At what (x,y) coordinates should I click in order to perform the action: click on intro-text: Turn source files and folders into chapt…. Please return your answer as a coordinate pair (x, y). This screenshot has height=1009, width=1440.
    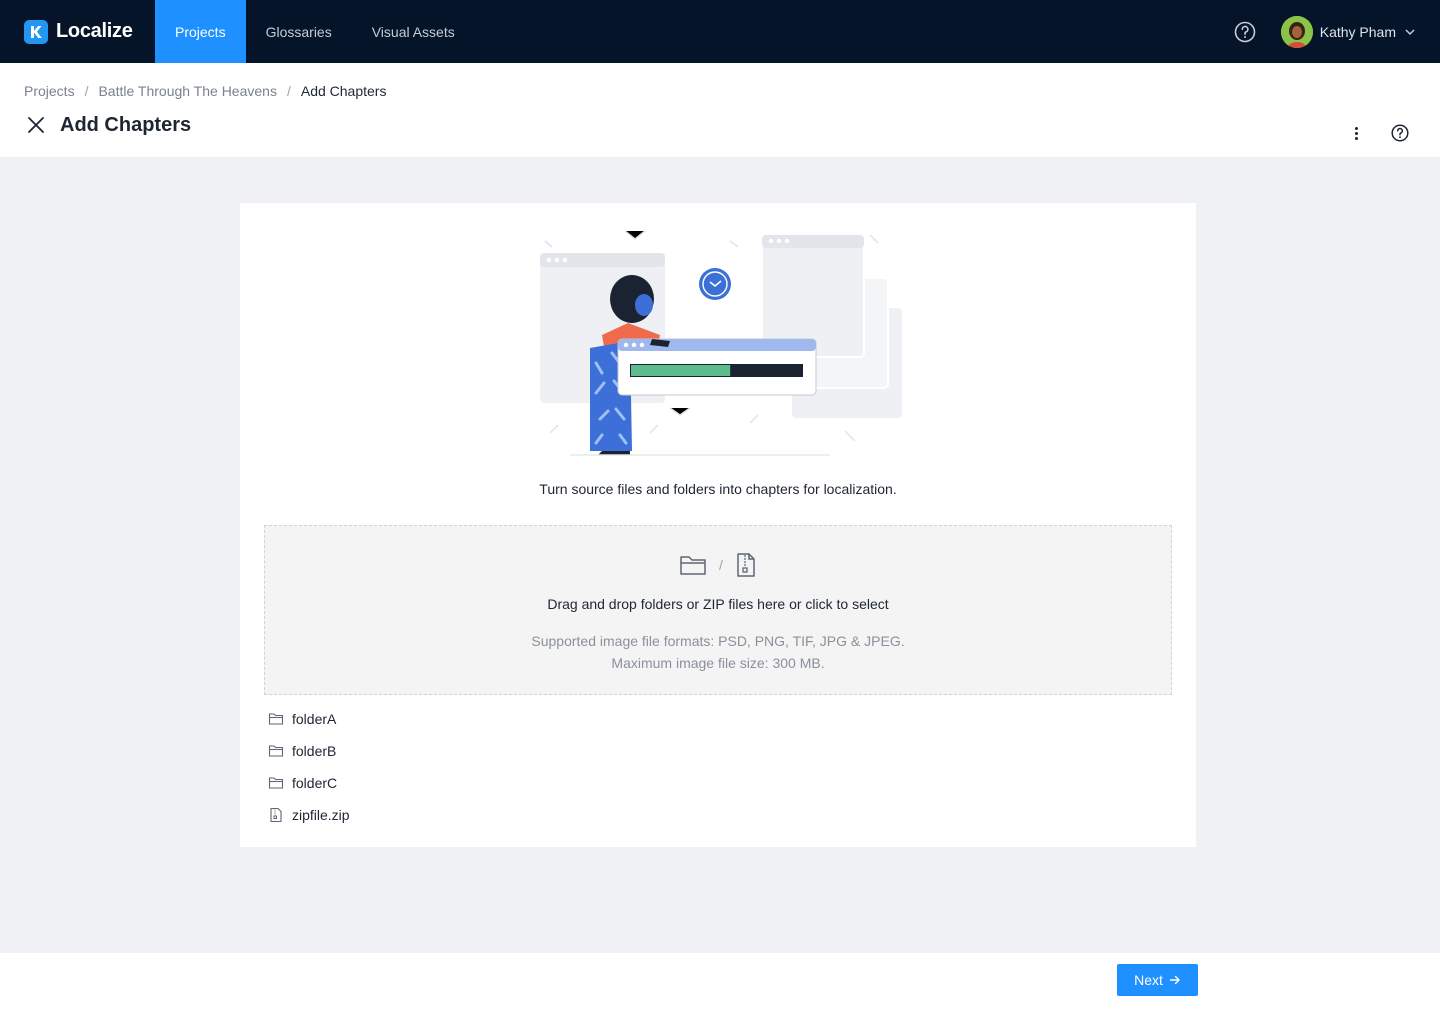
    Looking at the image, I should click on (718, 489).